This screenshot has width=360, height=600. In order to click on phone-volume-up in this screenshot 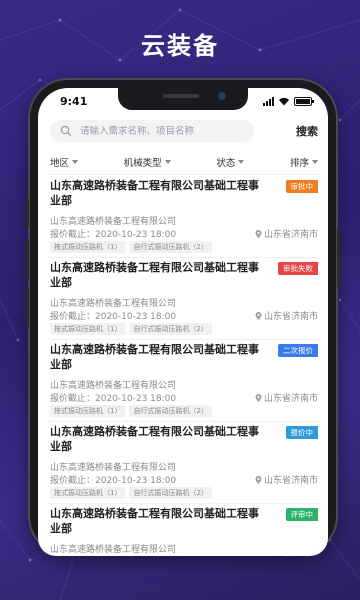, I will do `click(27, 259)`.